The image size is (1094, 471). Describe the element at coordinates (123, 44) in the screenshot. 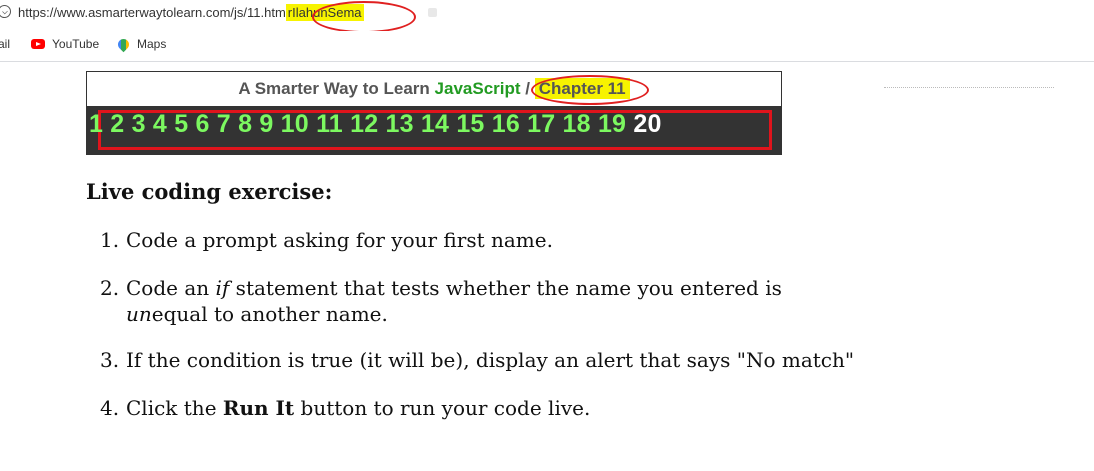

I see `maps-icon` at that location.